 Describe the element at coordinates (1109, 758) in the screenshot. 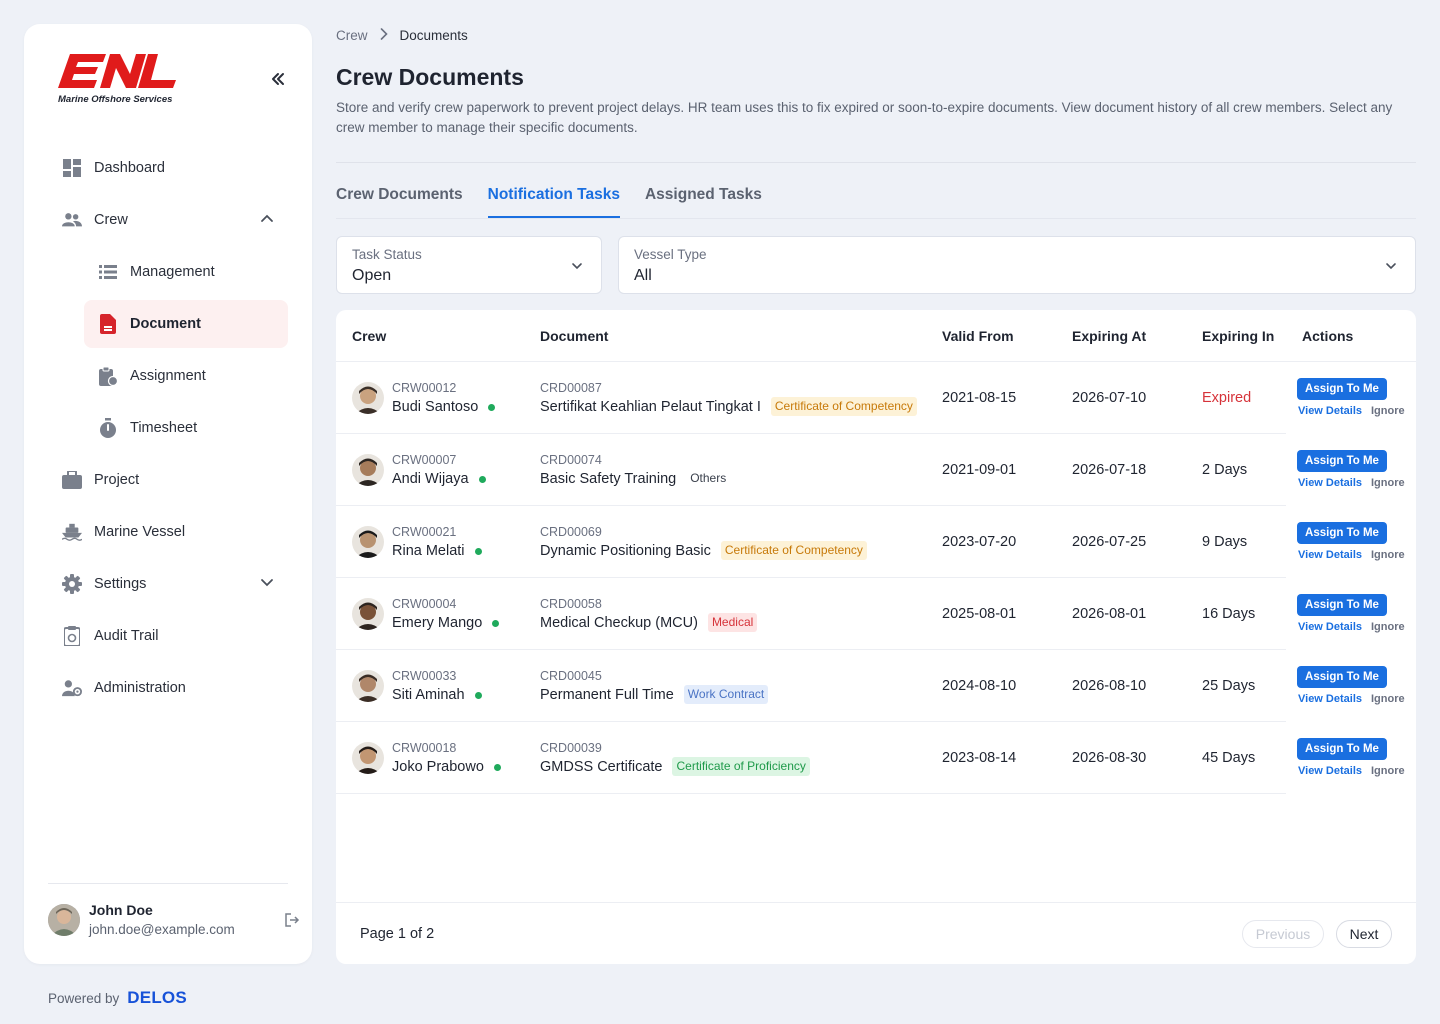

I see `expiring-at: 2026-08-30` at that location.